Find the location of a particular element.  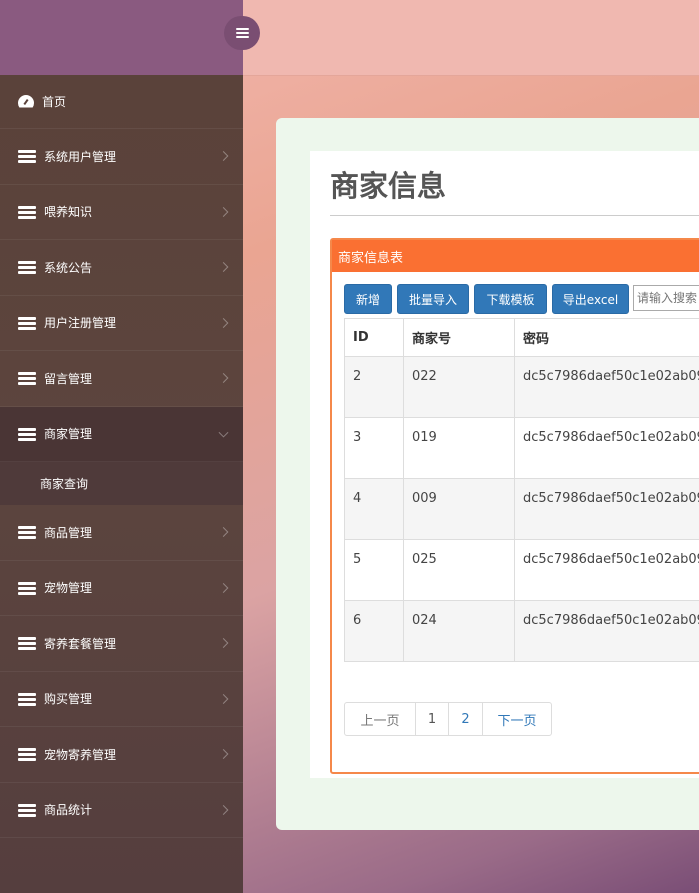

sidebar-item-label: 购买管理 is located at coordinates (68, 699).